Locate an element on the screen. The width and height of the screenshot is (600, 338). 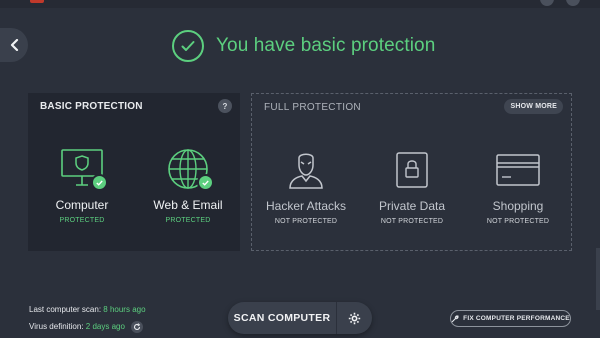
side-scroll-handle is located at coordinates (598, 279).